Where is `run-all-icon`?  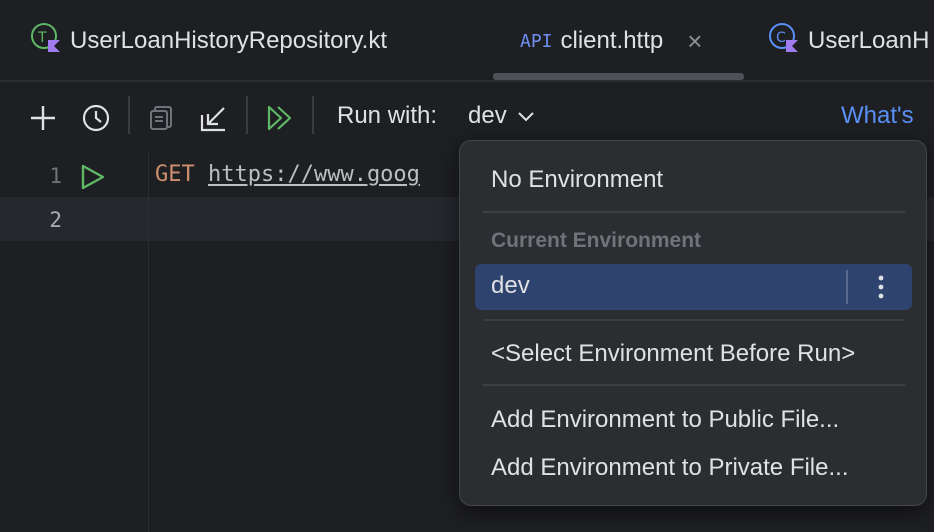 run-all-icon is located at coordinates (280, 118).